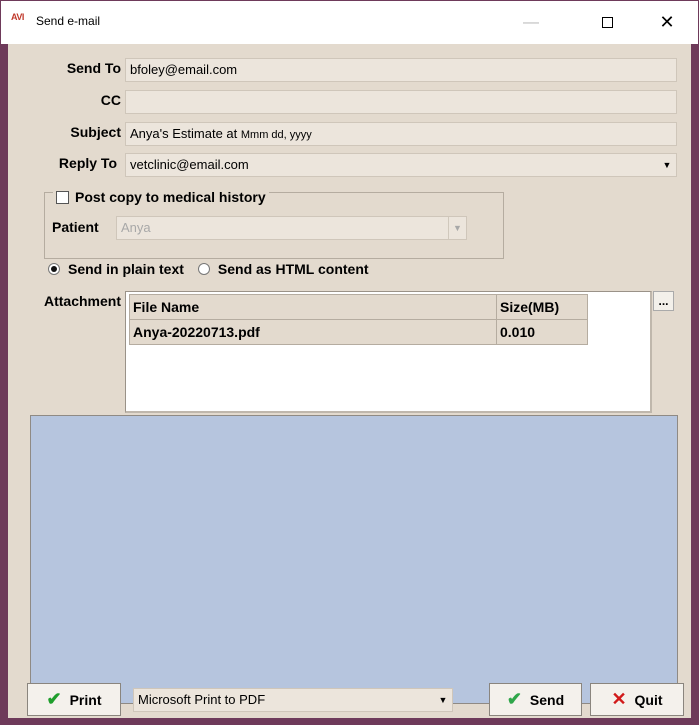 Image resolution: width=699 pixels, height=725 pixels. What do you see at coordinates (276, 135) in the screenshot?
I see `subject-date-placeholder: Mmm dd, yyyy` at bounding box center [276, 135].